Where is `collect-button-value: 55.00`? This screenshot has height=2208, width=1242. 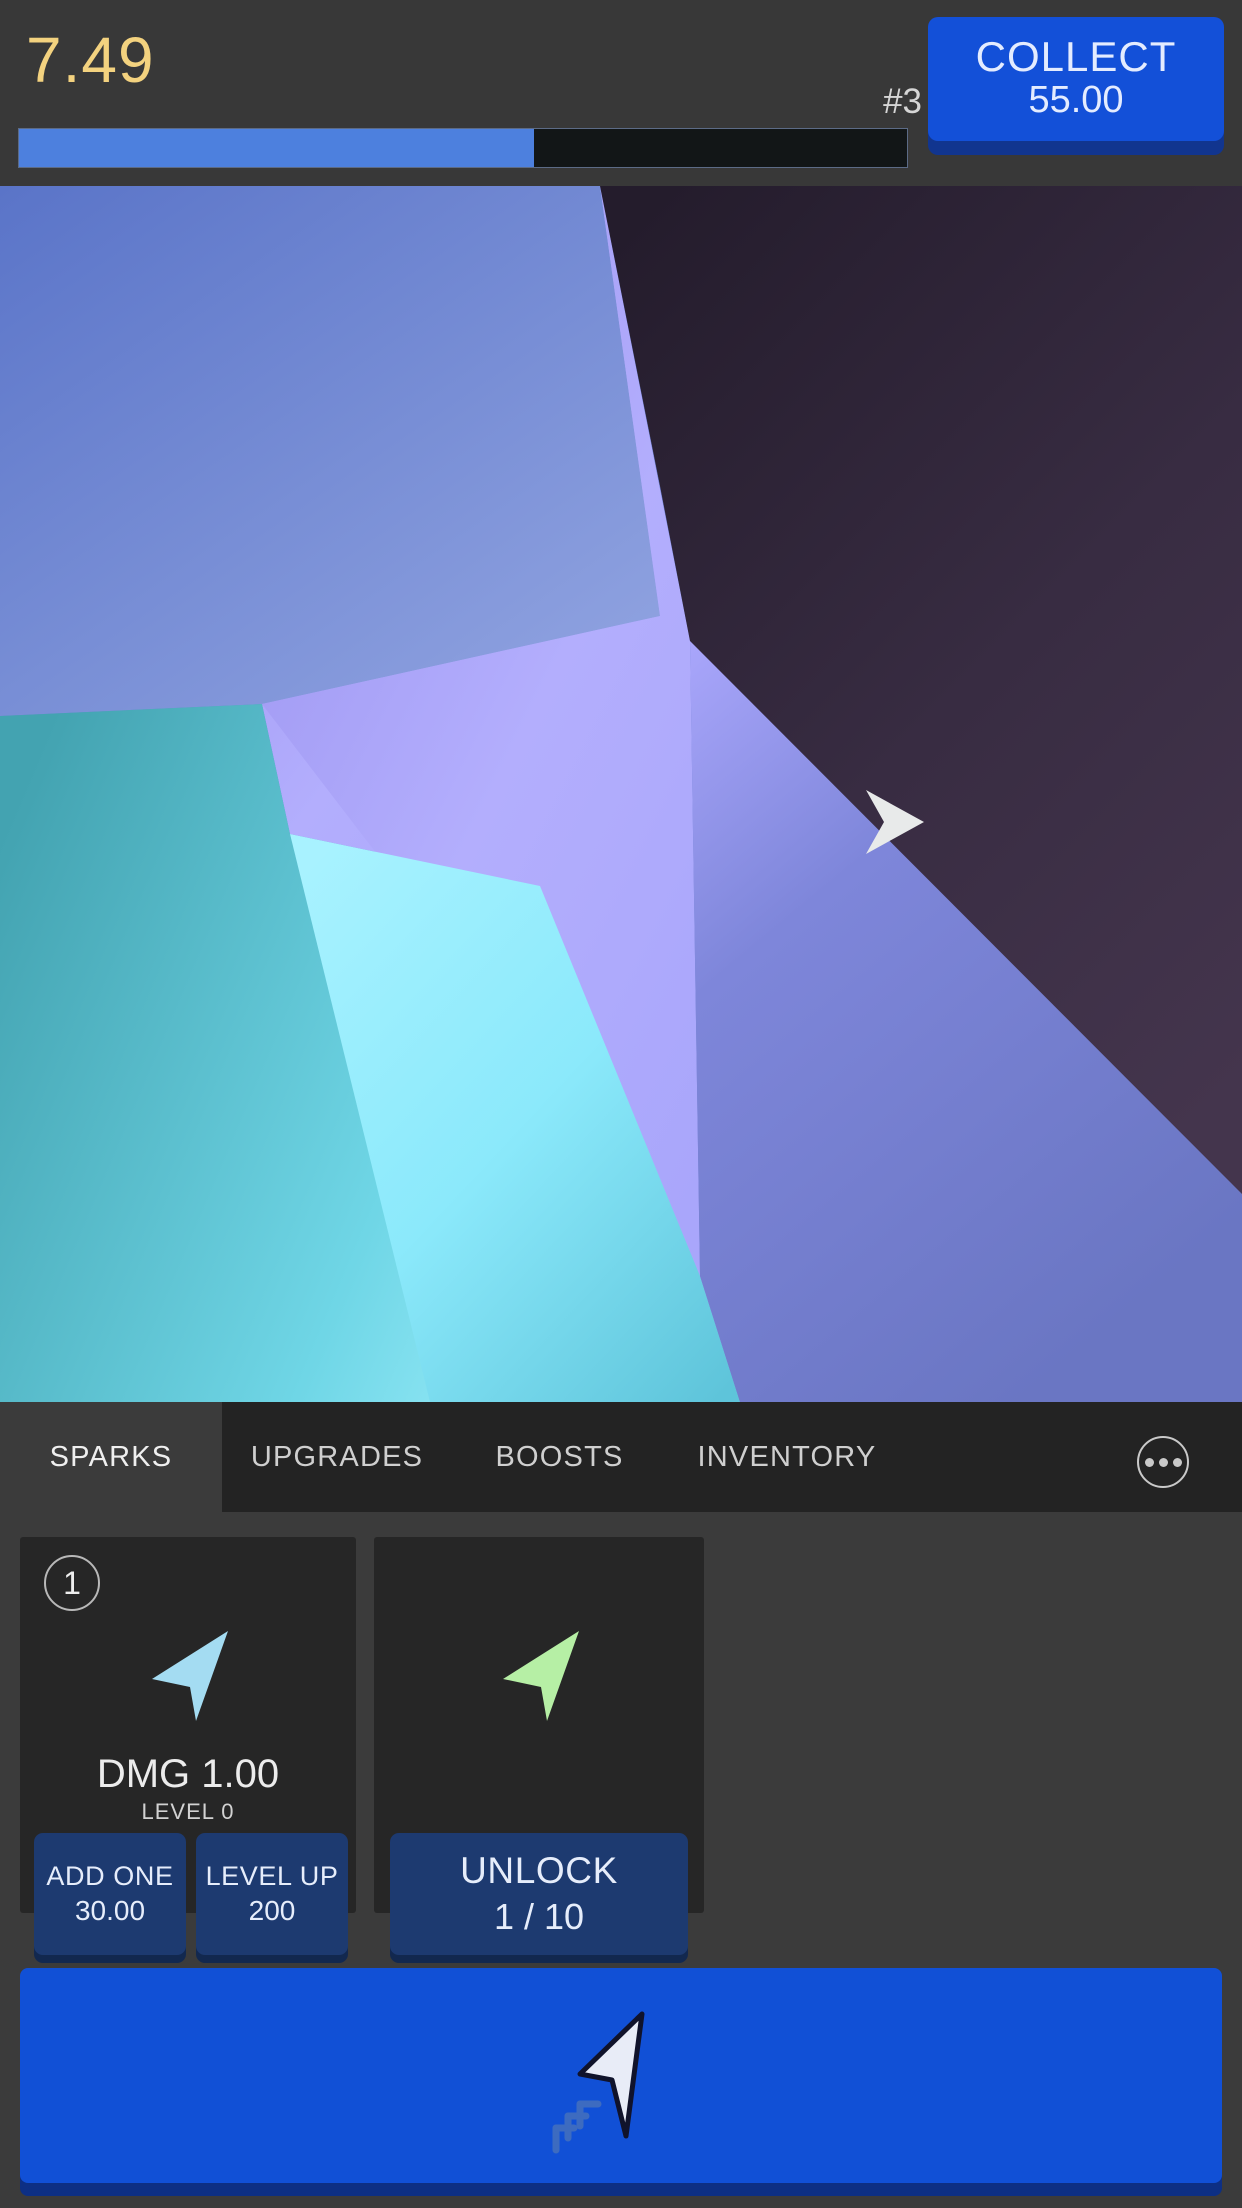 collect-button-value: 55.00 is located at coordinates (1076, 100).